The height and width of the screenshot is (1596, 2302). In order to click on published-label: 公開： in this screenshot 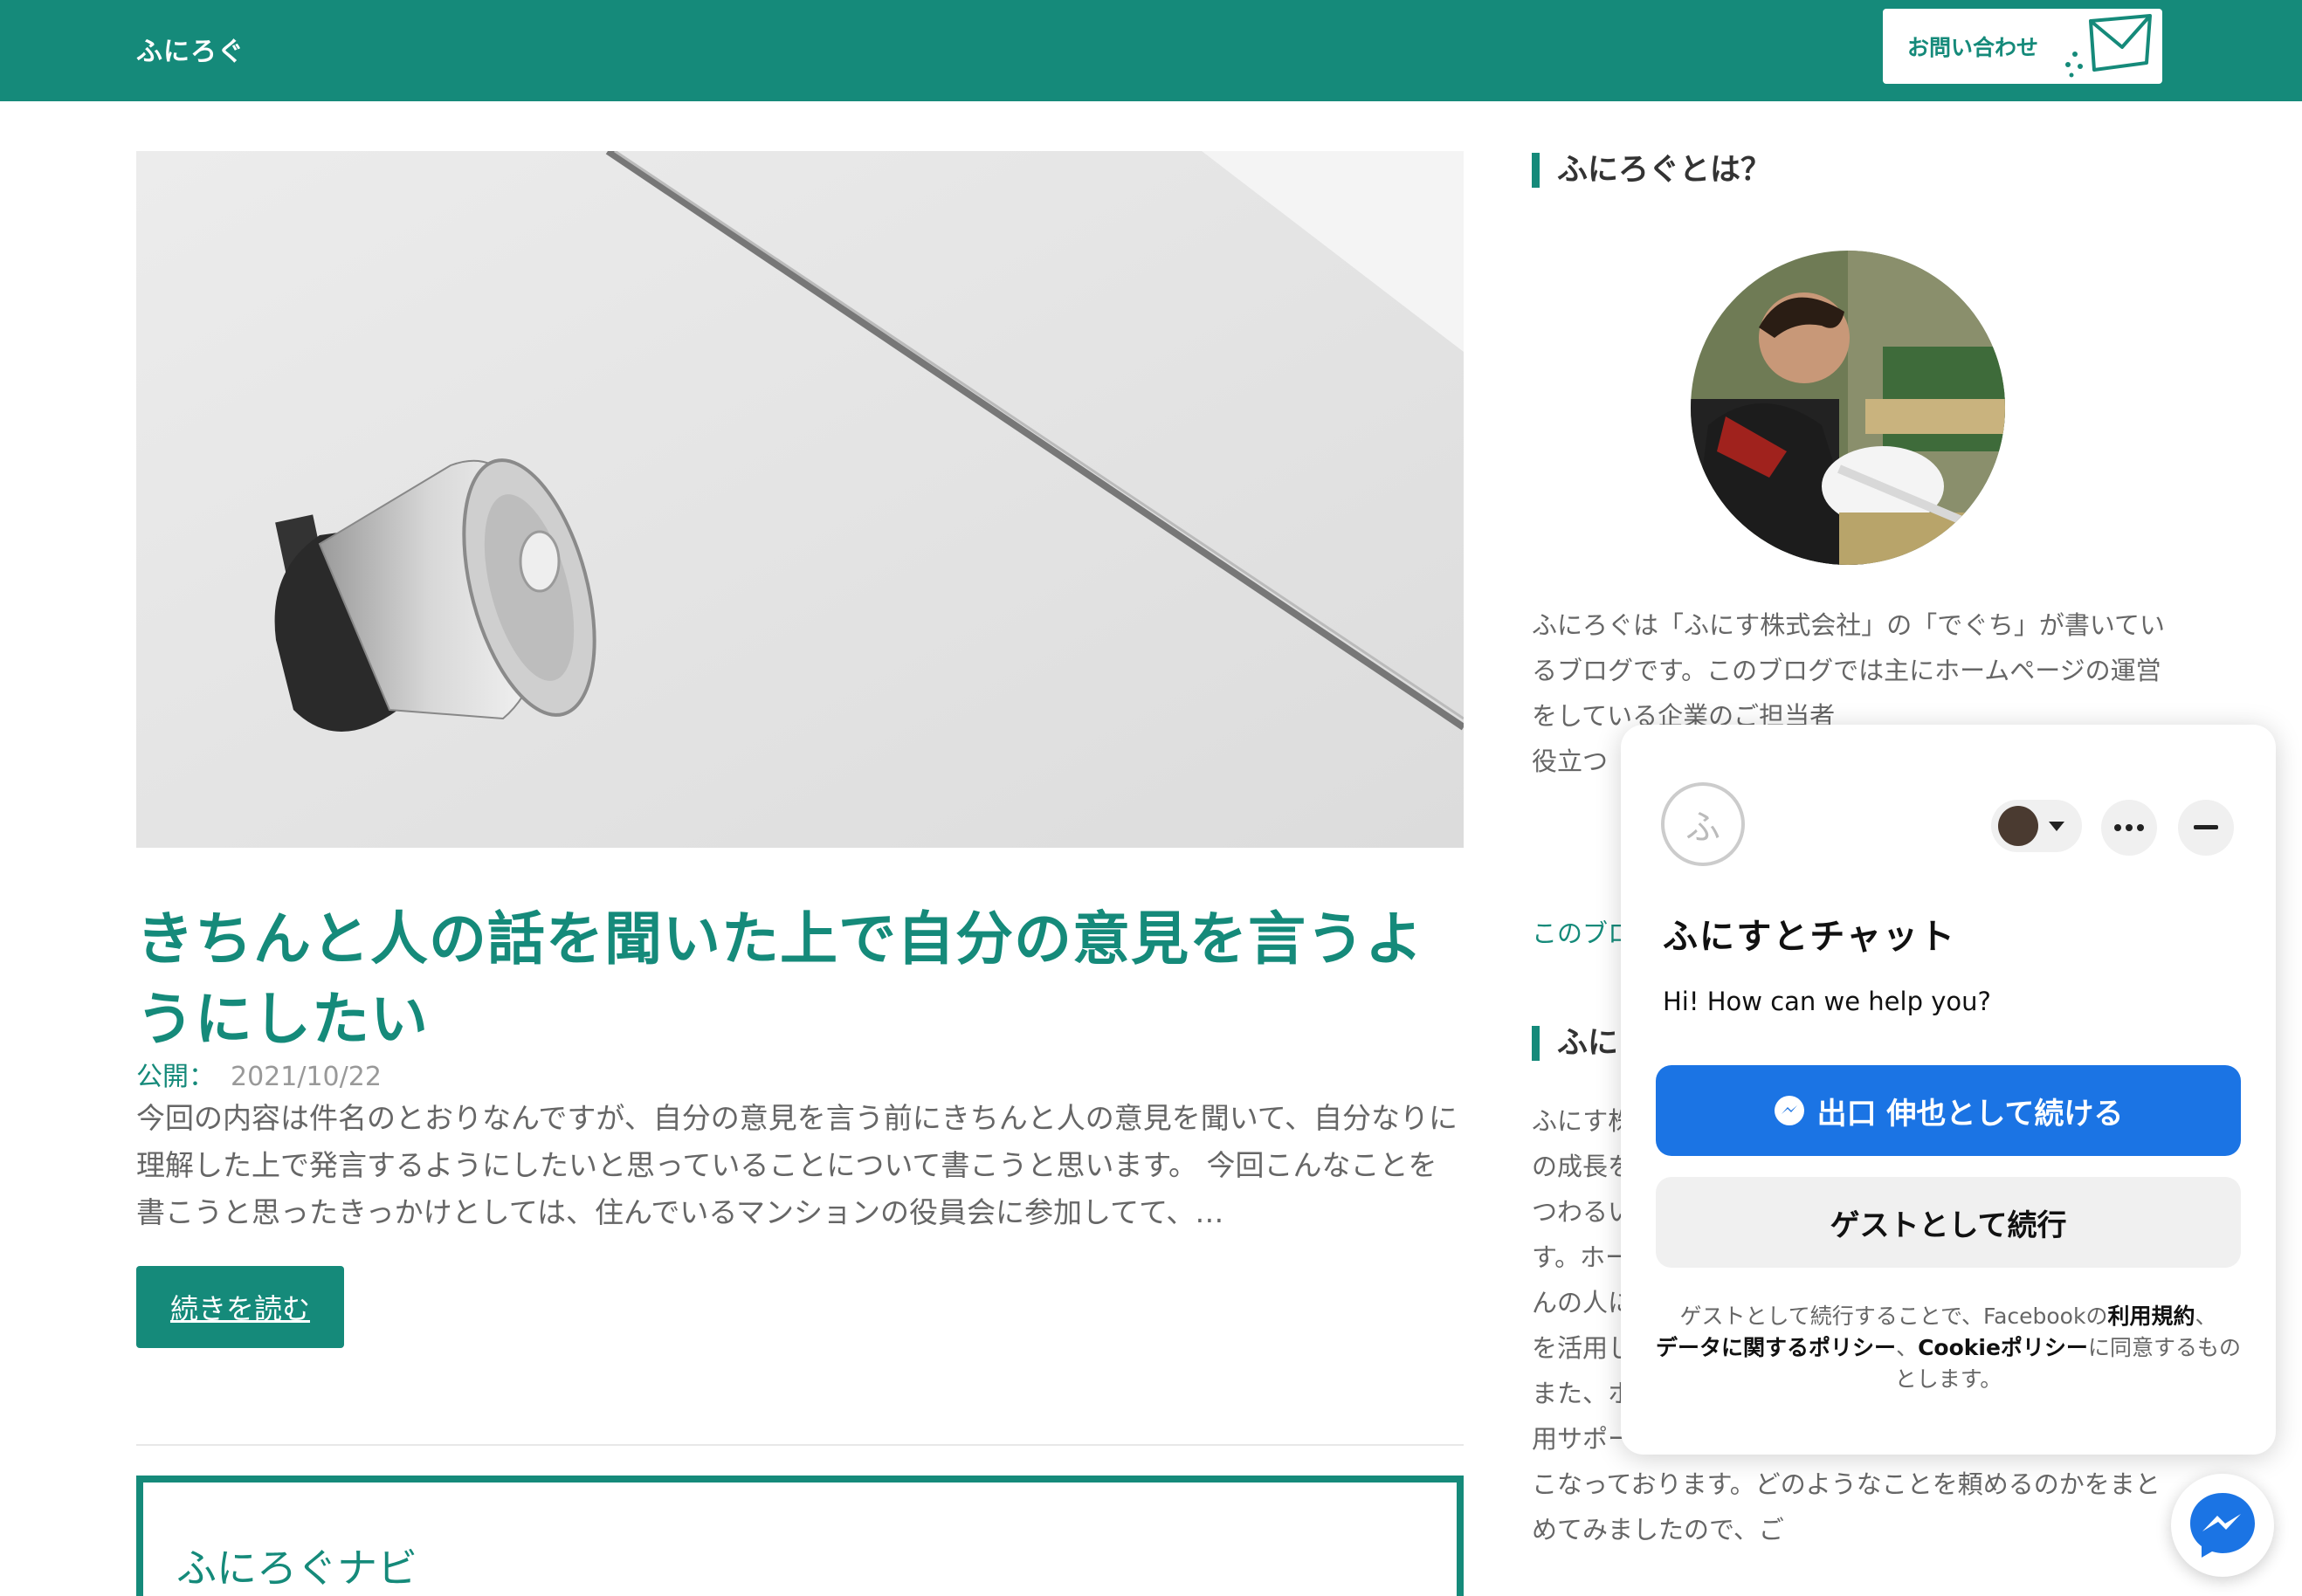, I will do `click(175, 1077)`.